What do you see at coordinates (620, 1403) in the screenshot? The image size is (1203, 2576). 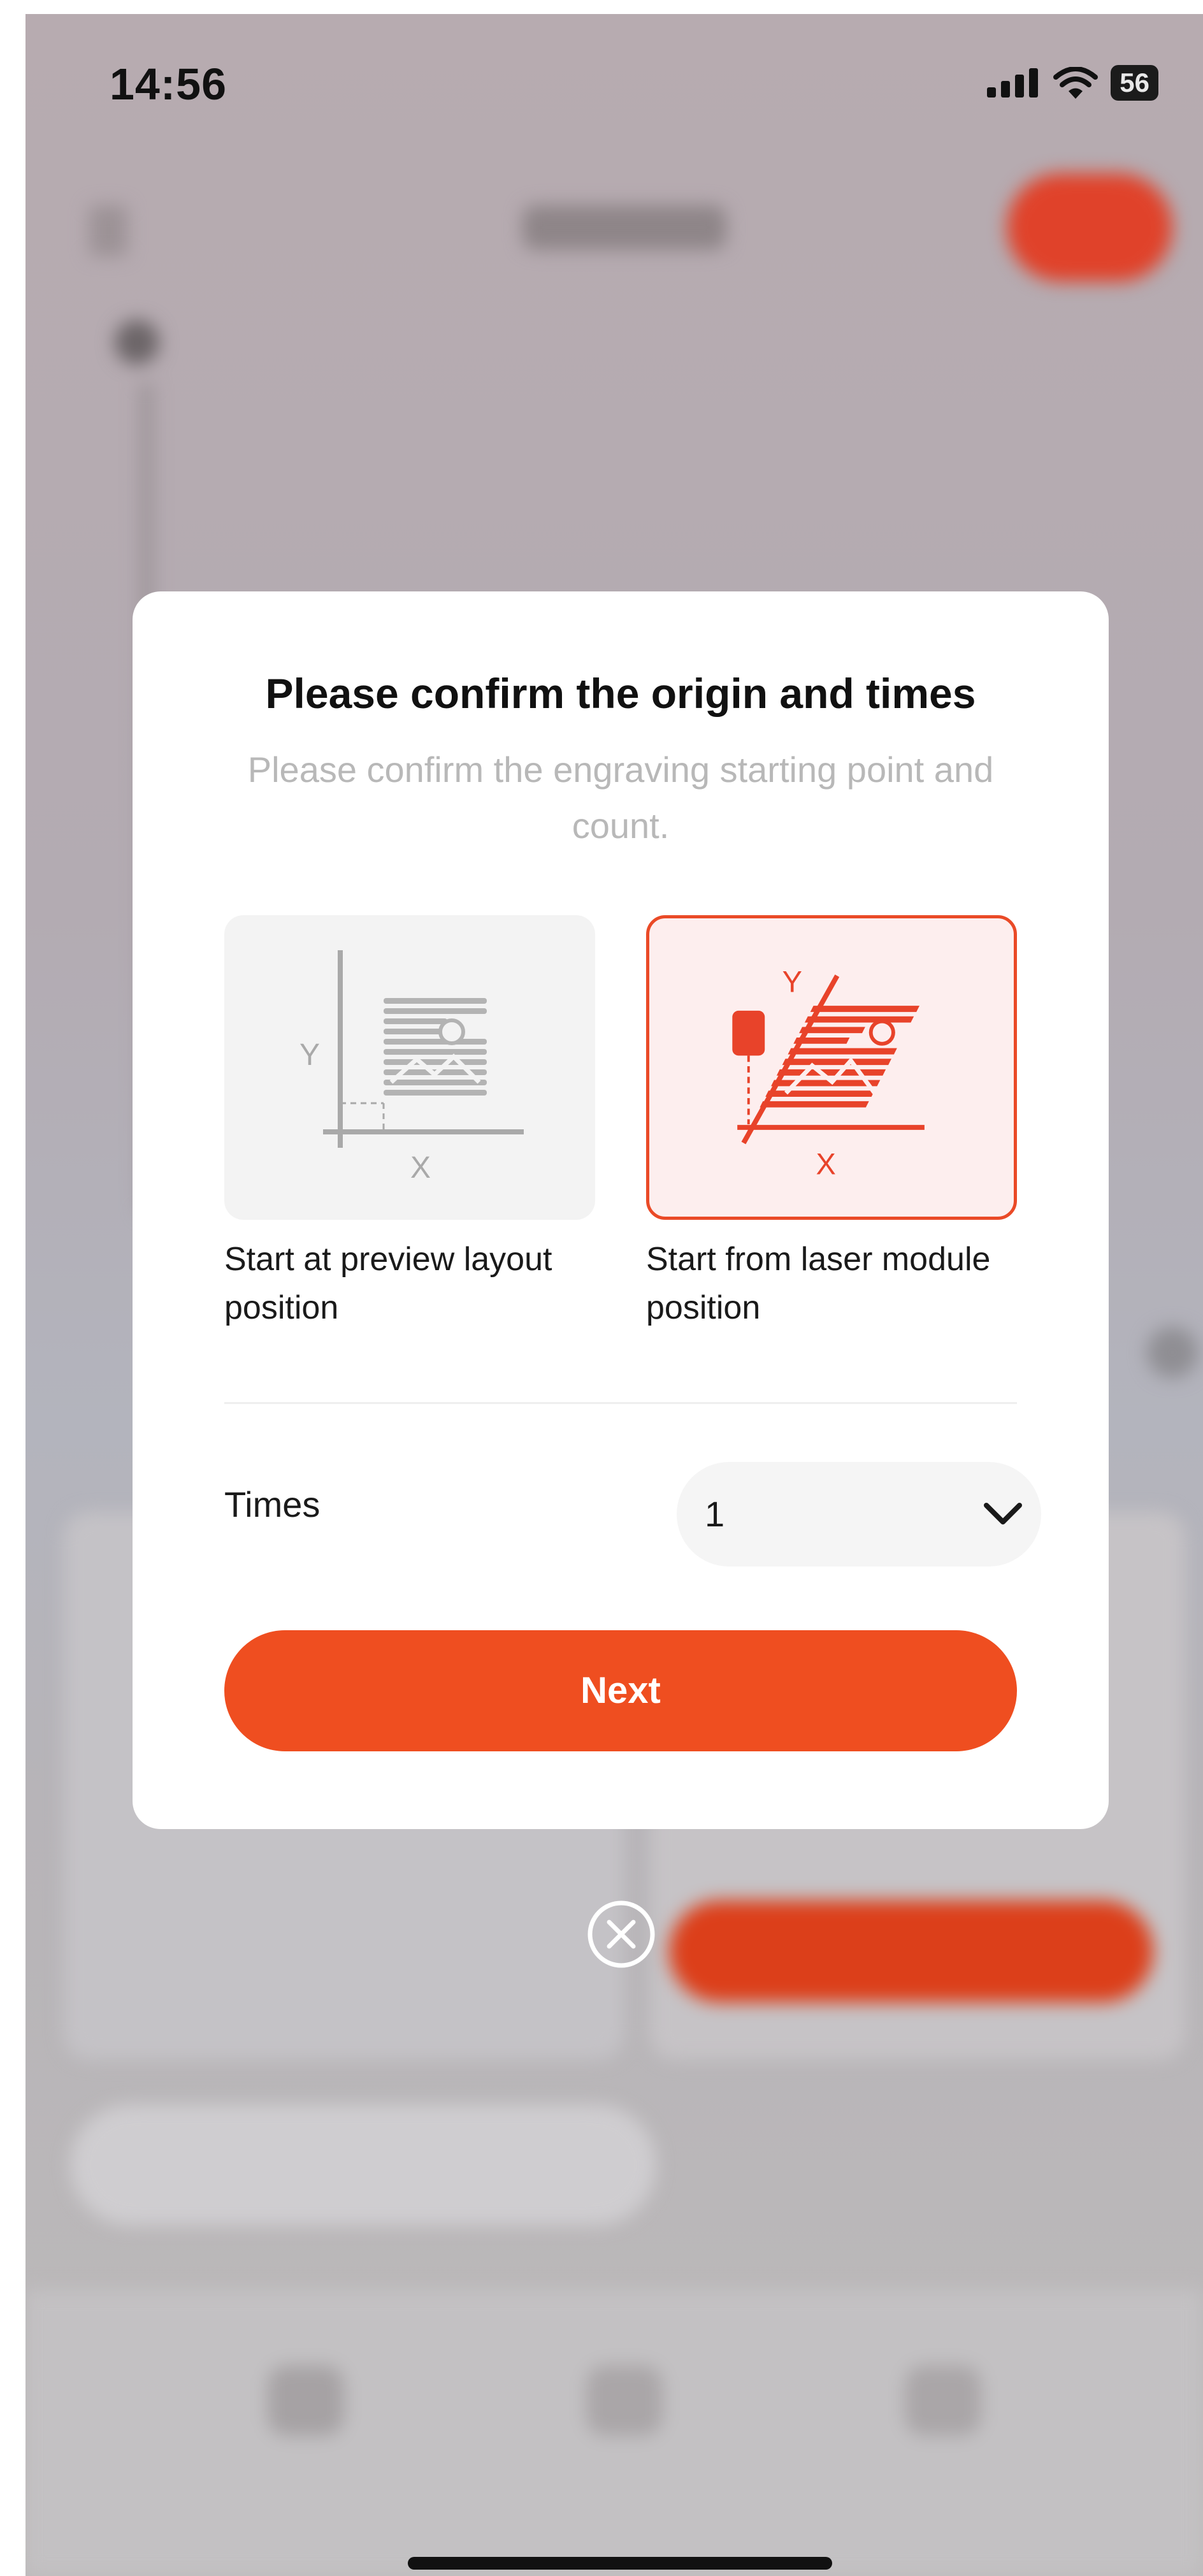 I see `divider` at bounding box center [620, 1403].